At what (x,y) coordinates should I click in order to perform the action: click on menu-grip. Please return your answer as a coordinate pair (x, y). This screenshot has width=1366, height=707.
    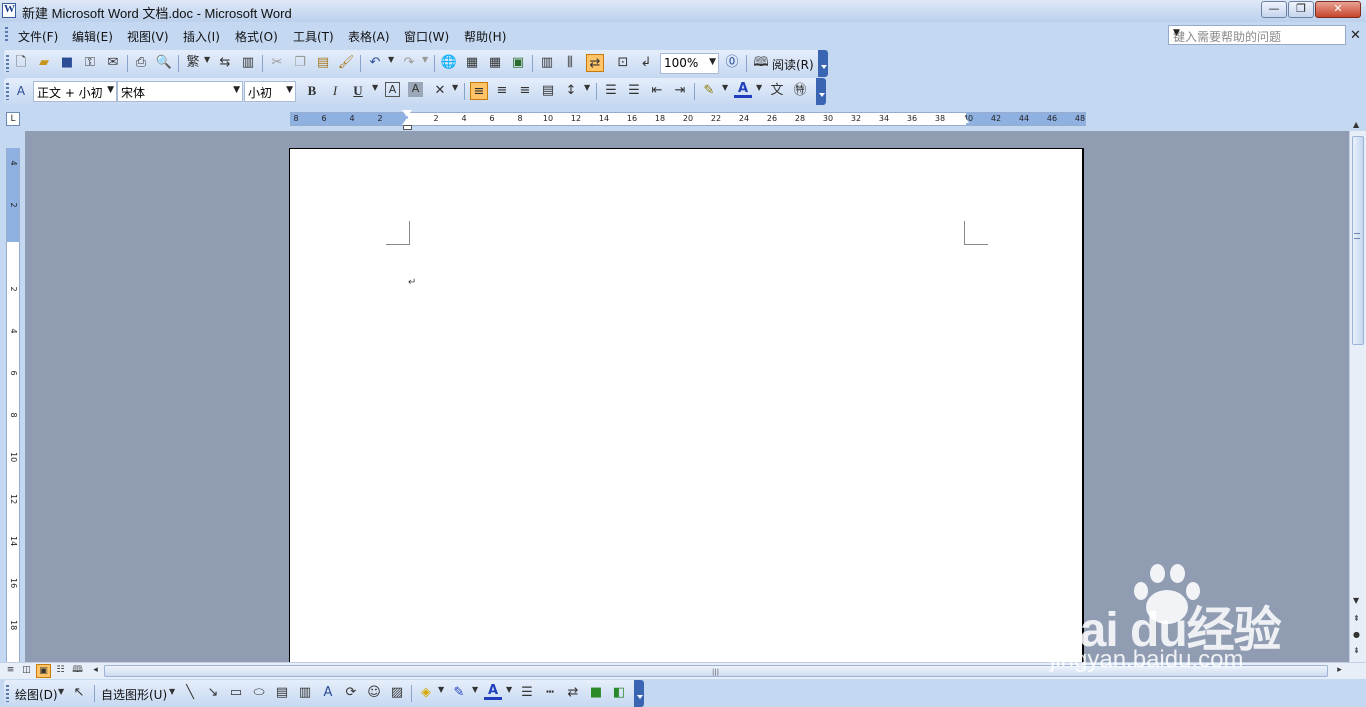
    Looking at the image, I should click on (6, 35).